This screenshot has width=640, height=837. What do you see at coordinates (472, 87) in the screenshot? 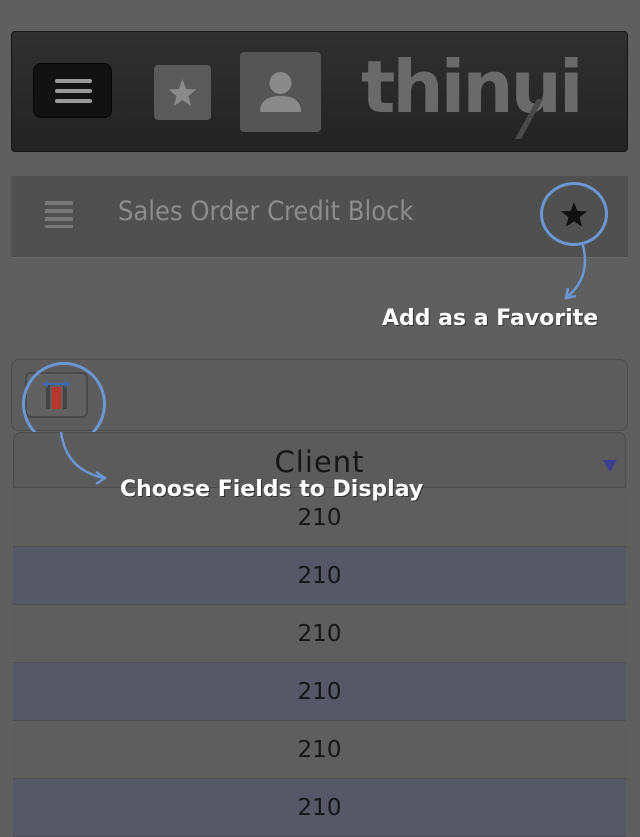
I see `logo-text: thinui` at bounding box center [472, 87].